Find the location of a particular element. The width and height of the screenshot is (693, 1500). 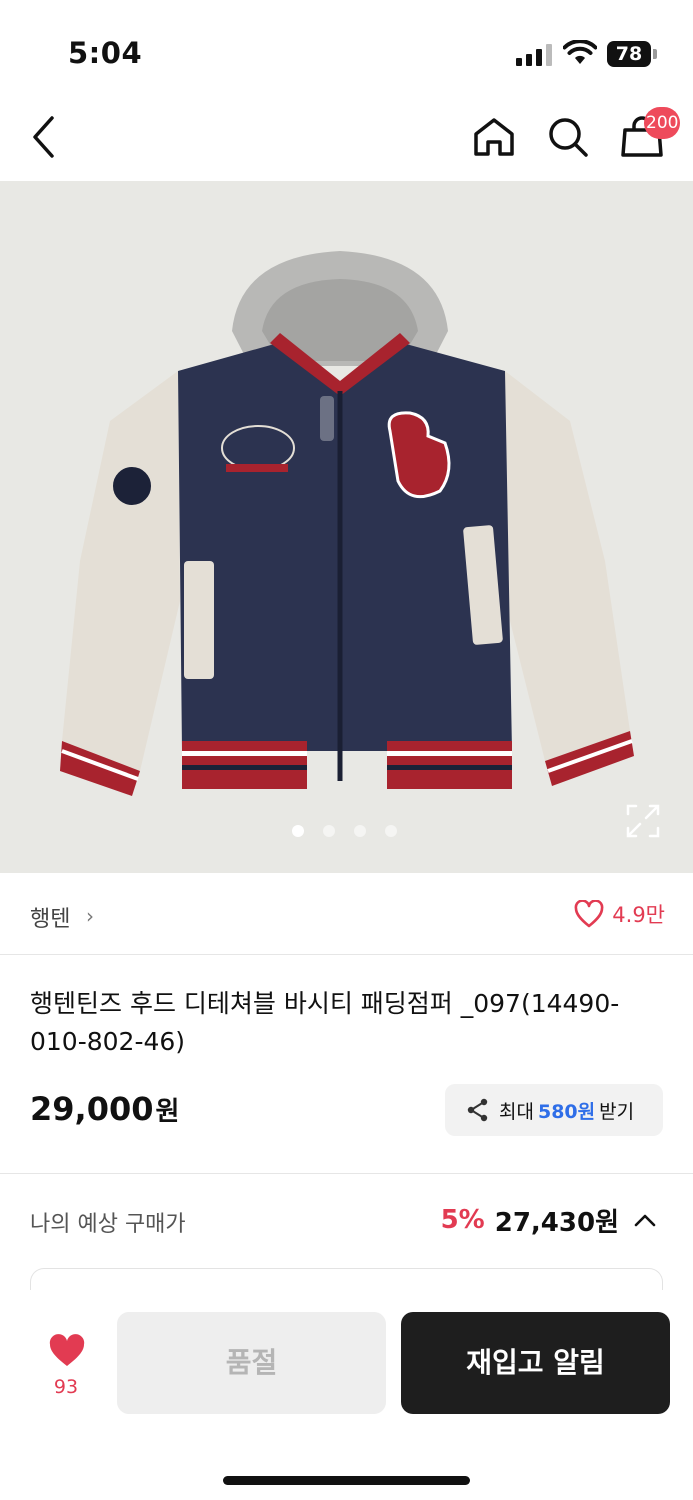

gallery-pagination is located at coordinates (344, 831).